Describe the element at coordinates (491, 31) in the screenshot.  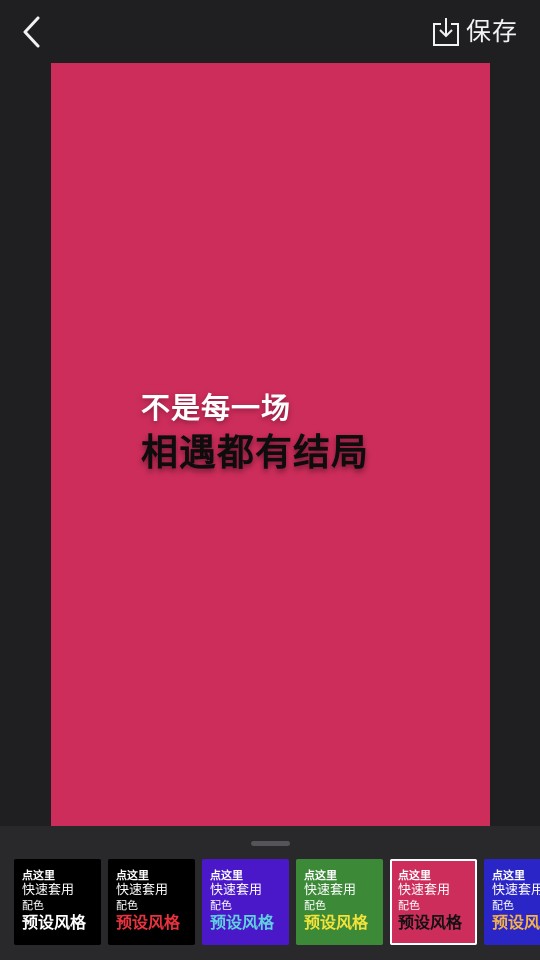
I see `save-label: 保存` at that location.